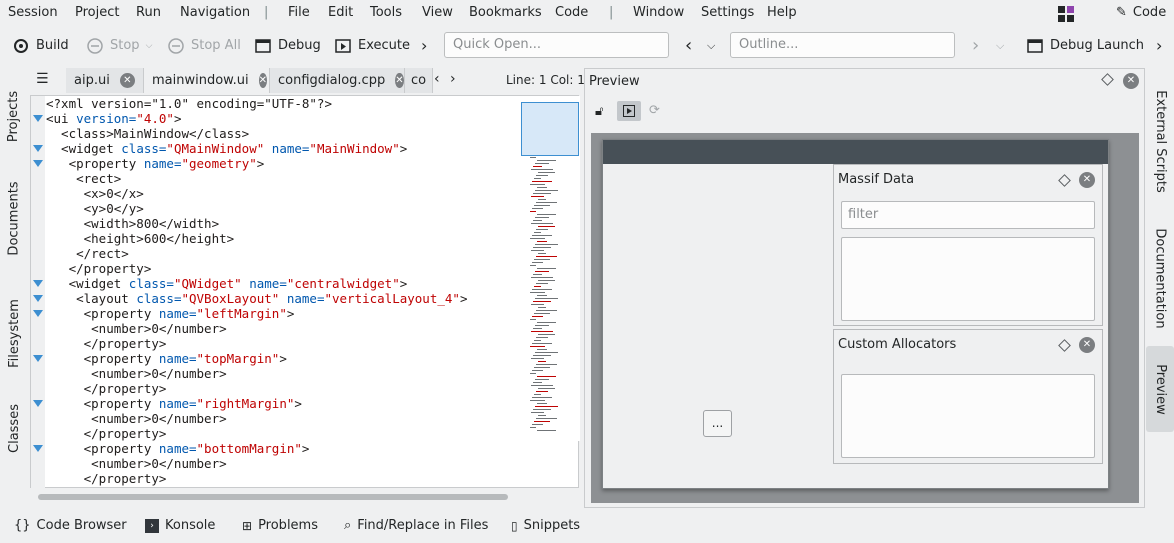 The image size is (1174, 543). What do you see at coordinates (215, 12) in the screenshot?
I see `menu-navigation: Navigation` at bounding box center [215, 12].